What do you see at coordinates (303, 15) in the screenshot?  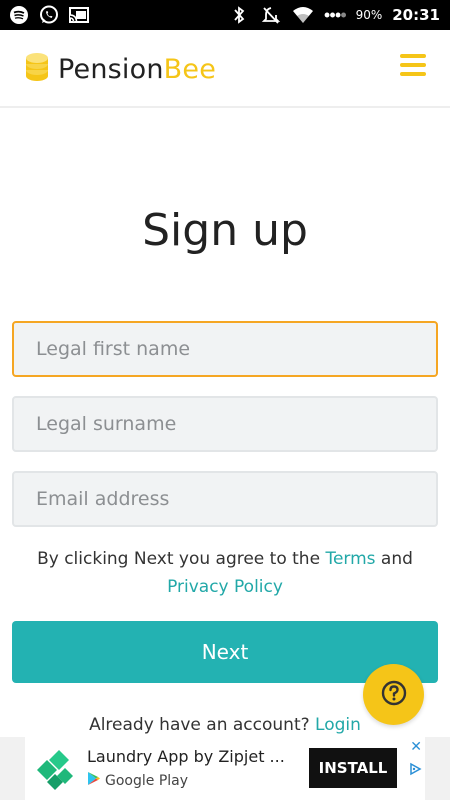 I see `wifi-icon` at bounding box center [303, 15].